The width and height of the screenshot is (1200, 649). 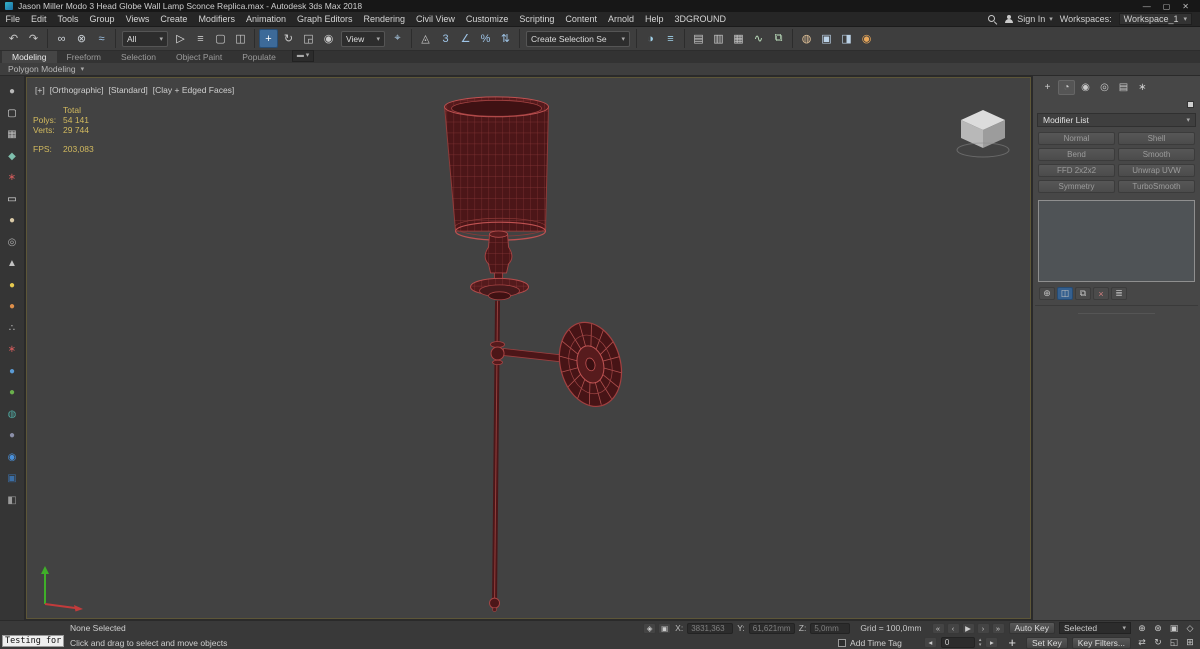 I want to click on menu-help: Help, so click(x=654, y=19).